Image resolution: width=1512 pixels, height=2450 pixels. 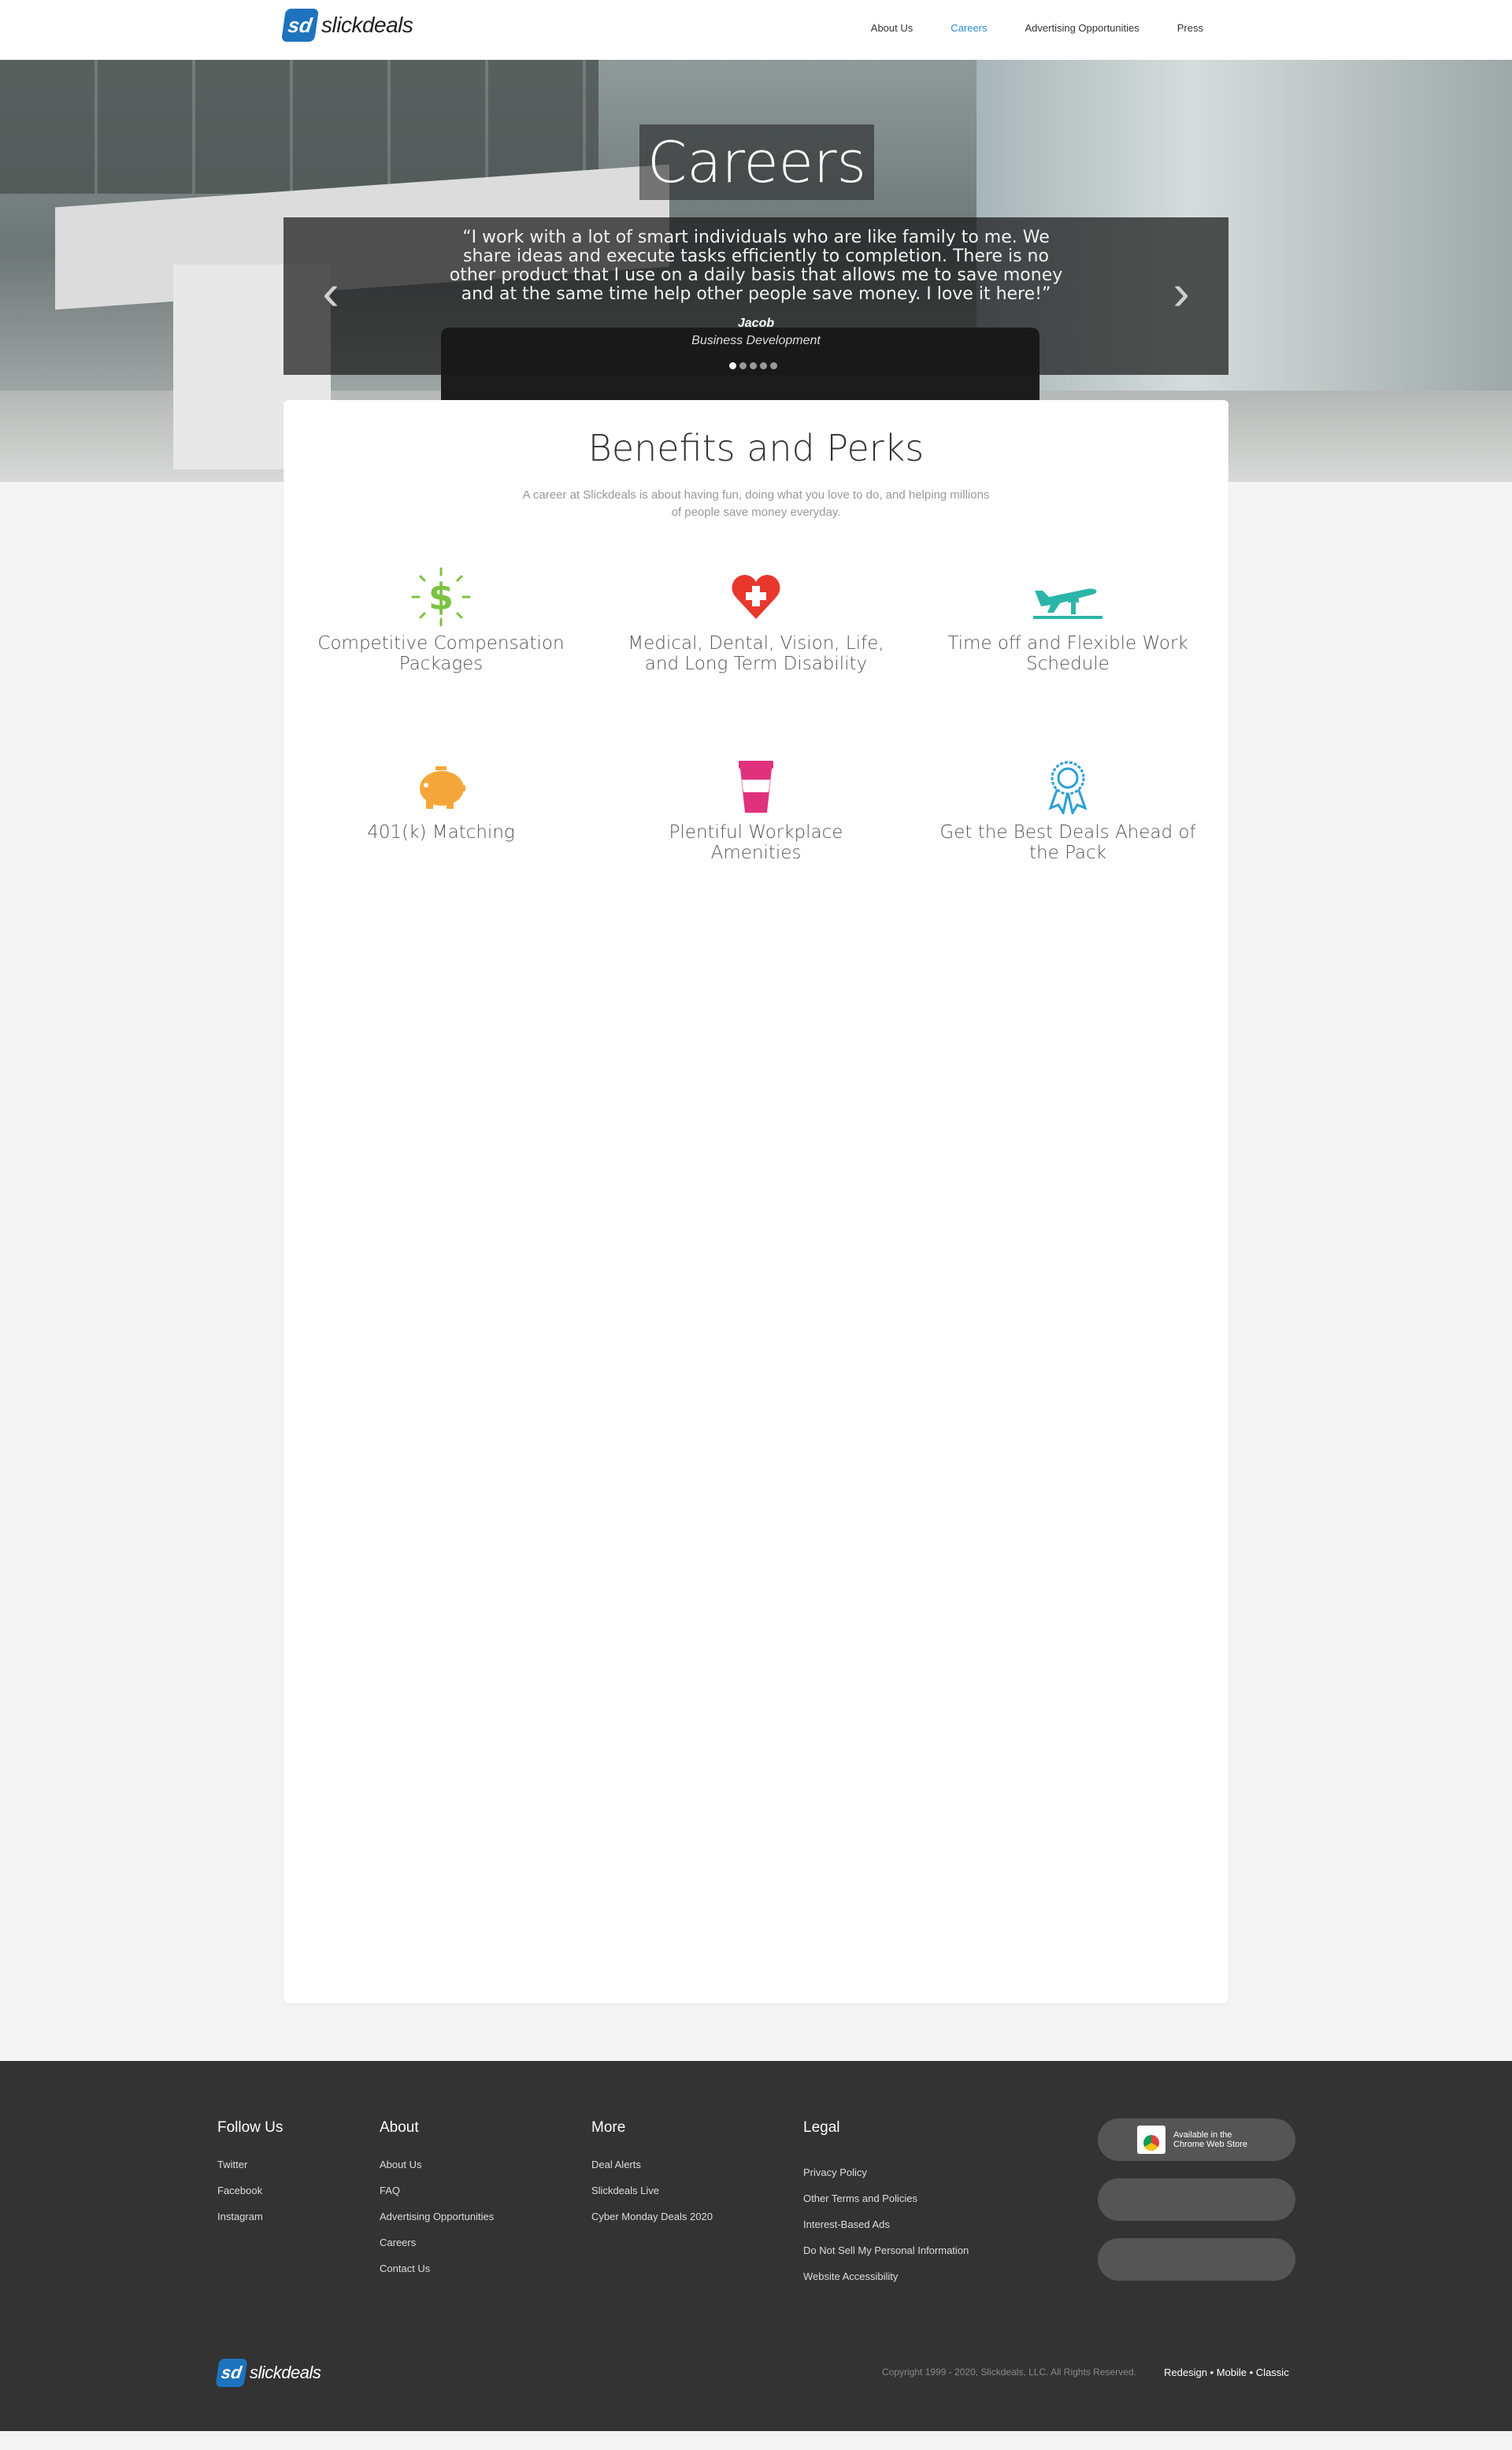 I want to click on footer-link-facebook: Facebook, so click(x=250, y=2190).